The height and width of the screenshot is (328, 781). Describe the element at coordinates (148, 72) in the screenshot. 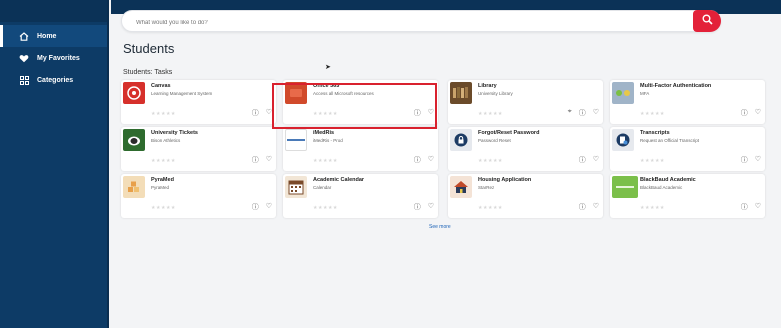

I see `section-title: Students: Tasks` at that location.